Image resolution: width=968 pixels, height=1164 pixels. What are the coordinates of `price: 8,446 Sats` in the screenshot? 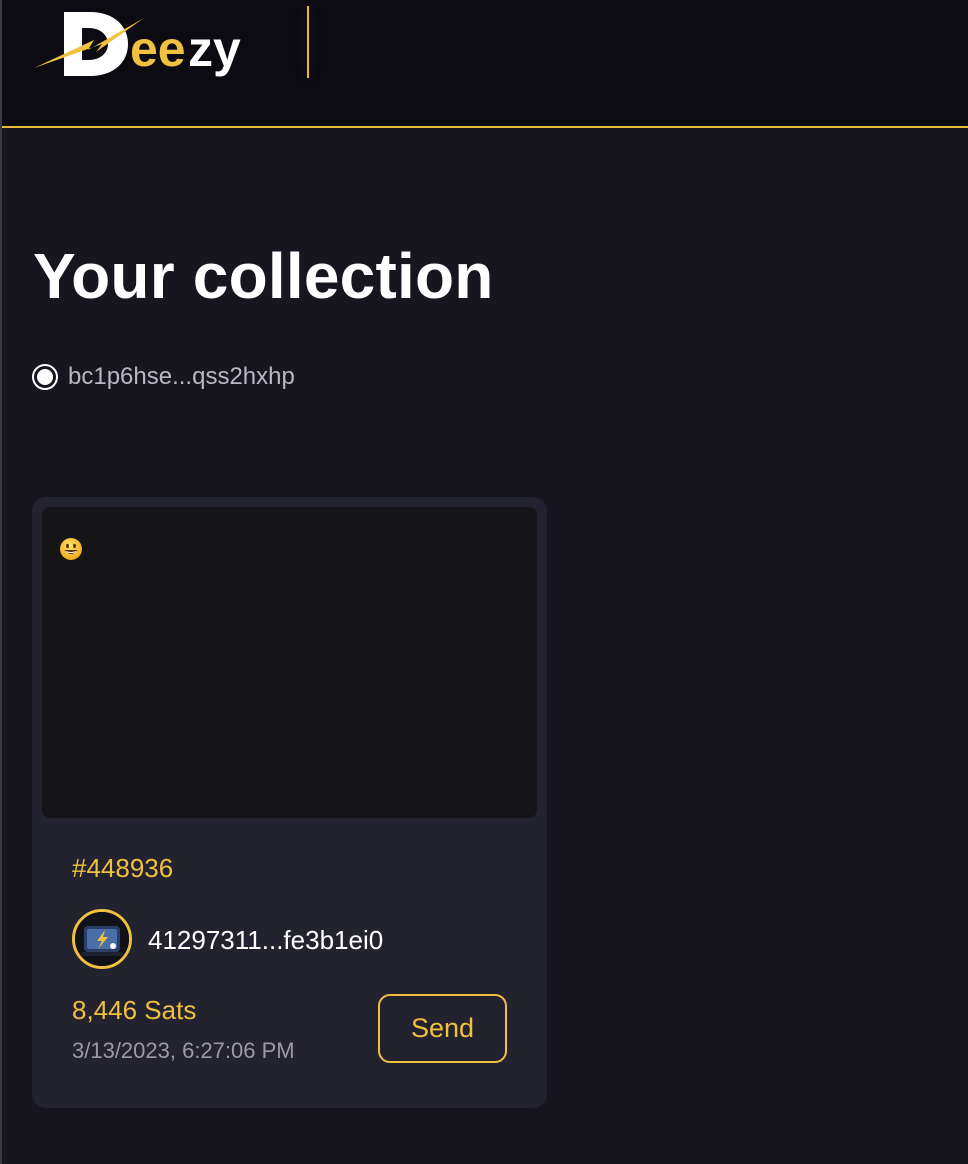 It's located at (134, 1010).